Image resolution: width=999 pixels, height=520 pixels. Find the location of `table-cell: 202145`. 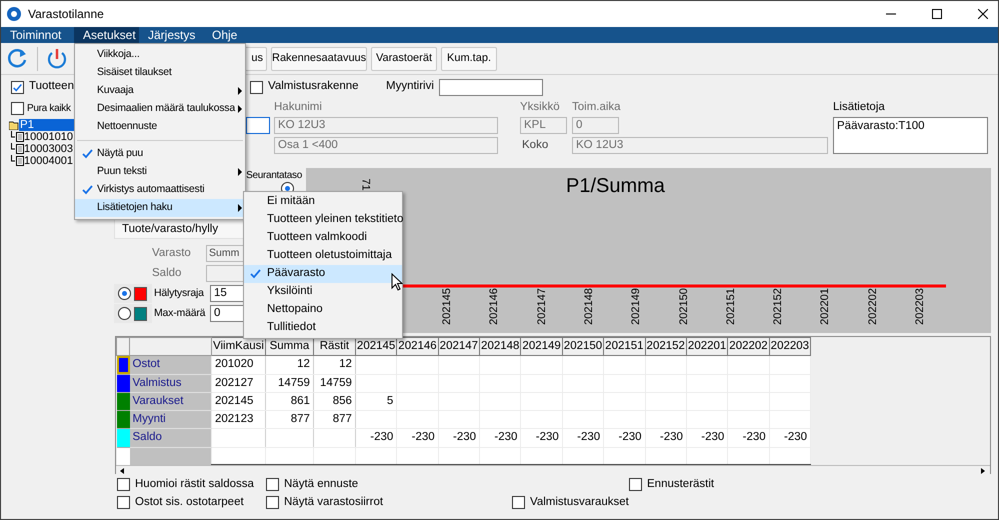

table-cell: 202145 is located at coordinates (239, 401).